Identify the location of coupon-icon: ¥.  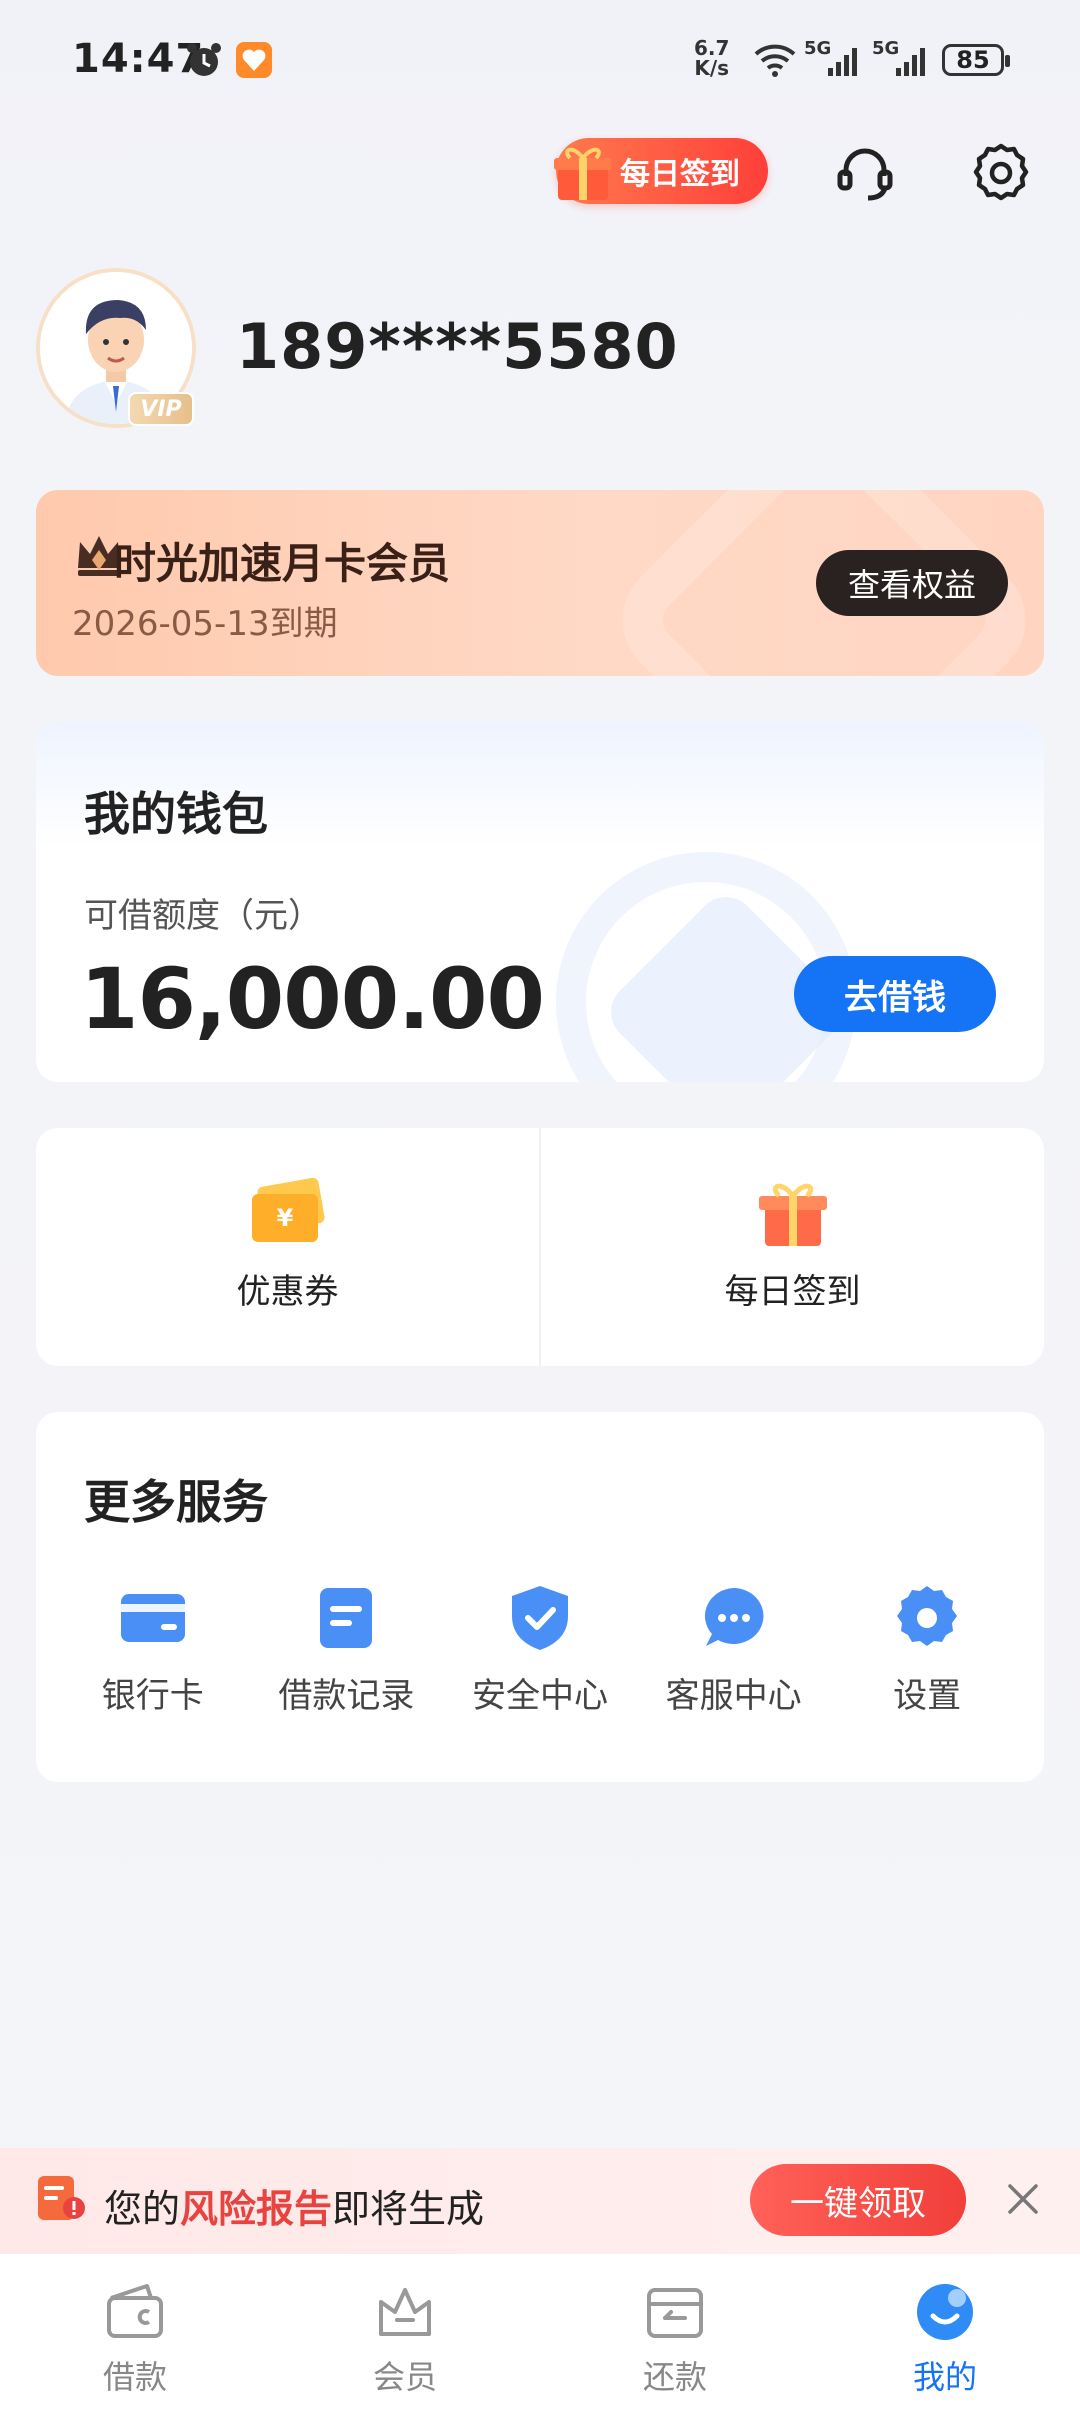
(288, 1210).